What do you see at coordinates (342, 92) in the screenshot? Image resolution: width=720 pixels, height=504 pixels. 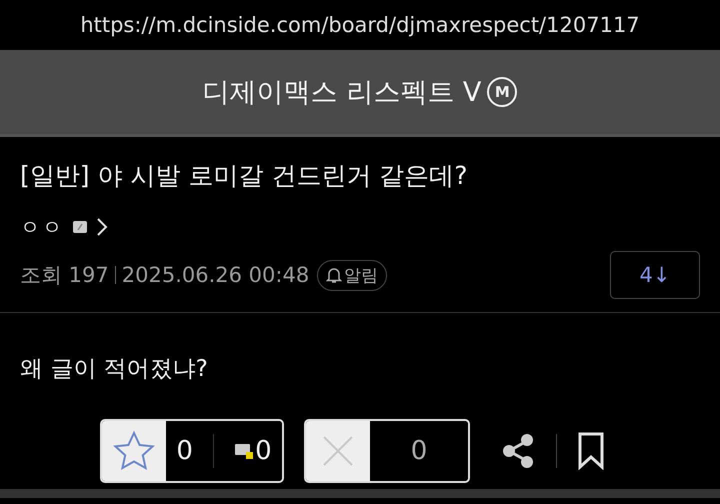 I see `gallery-title: 디제이맥스 리스펙트 V` at bounding box center [342, 92].